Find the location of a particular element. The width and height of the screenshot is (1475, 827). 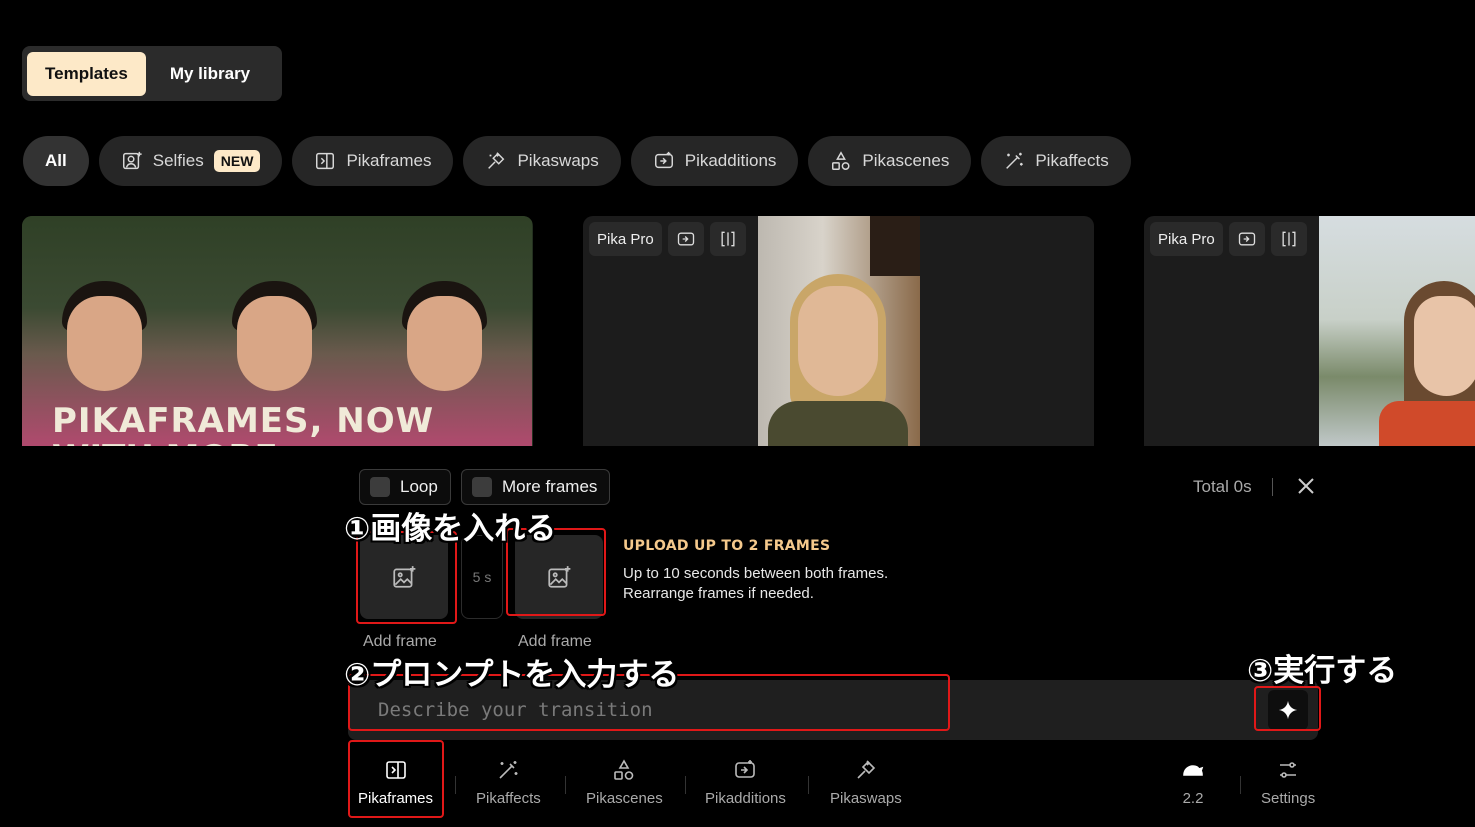

selfie-icon is located at coordinates (132, 160).